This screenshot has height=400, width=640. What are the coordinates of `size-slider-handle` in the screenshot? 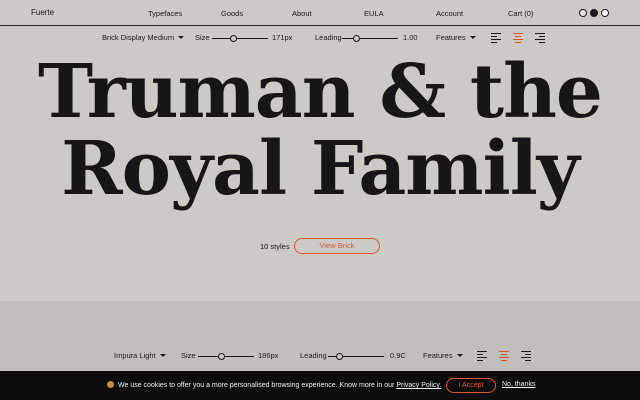 It's located at (233, 38).